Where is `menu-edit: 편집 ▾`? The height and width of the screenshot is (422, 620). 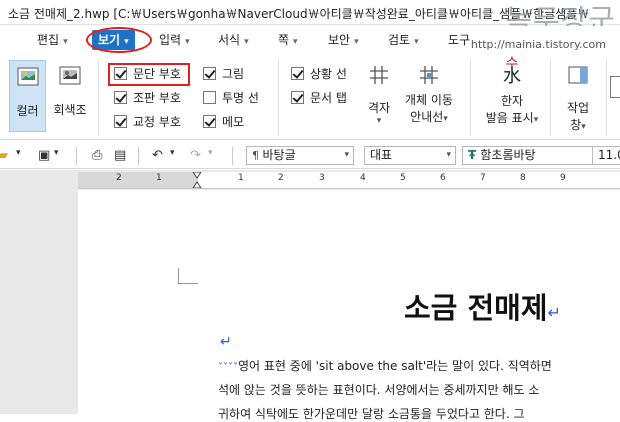
menu-edit: 편집 ▾ is located at coordinates (52, 40).